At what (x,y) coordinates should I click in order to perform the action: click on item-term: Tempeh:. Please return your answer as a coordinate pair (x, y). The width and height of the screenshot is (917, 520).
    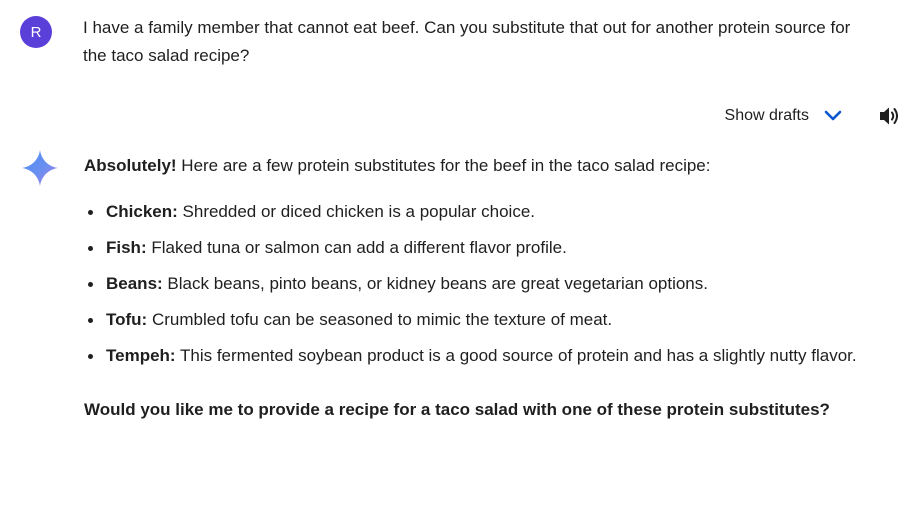
    Looking at the image, I should click on (141, 355).